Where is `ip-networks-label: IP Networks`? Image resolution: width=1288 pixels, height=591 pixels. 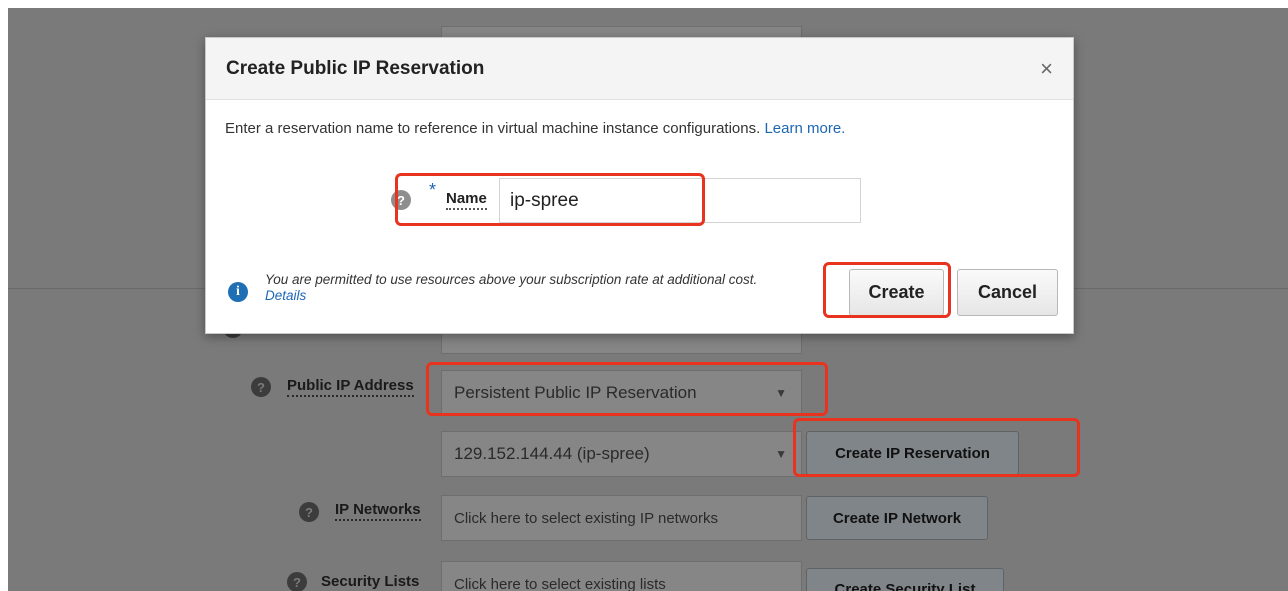 ip-networks-label: IP Networks is located at coordinates (378, 511).